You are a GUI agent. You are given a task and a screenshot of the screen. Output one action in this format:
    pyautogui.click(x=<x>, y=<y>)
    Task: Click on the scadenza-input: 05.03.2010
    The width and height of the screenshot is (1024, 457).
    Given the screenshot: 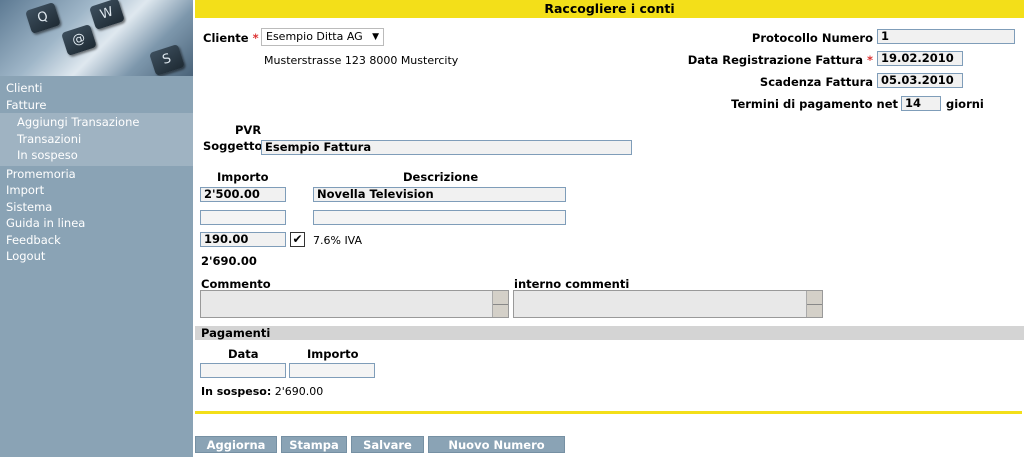 What is the action you would take?
    pyautogui.click(x=920, y=80)
    